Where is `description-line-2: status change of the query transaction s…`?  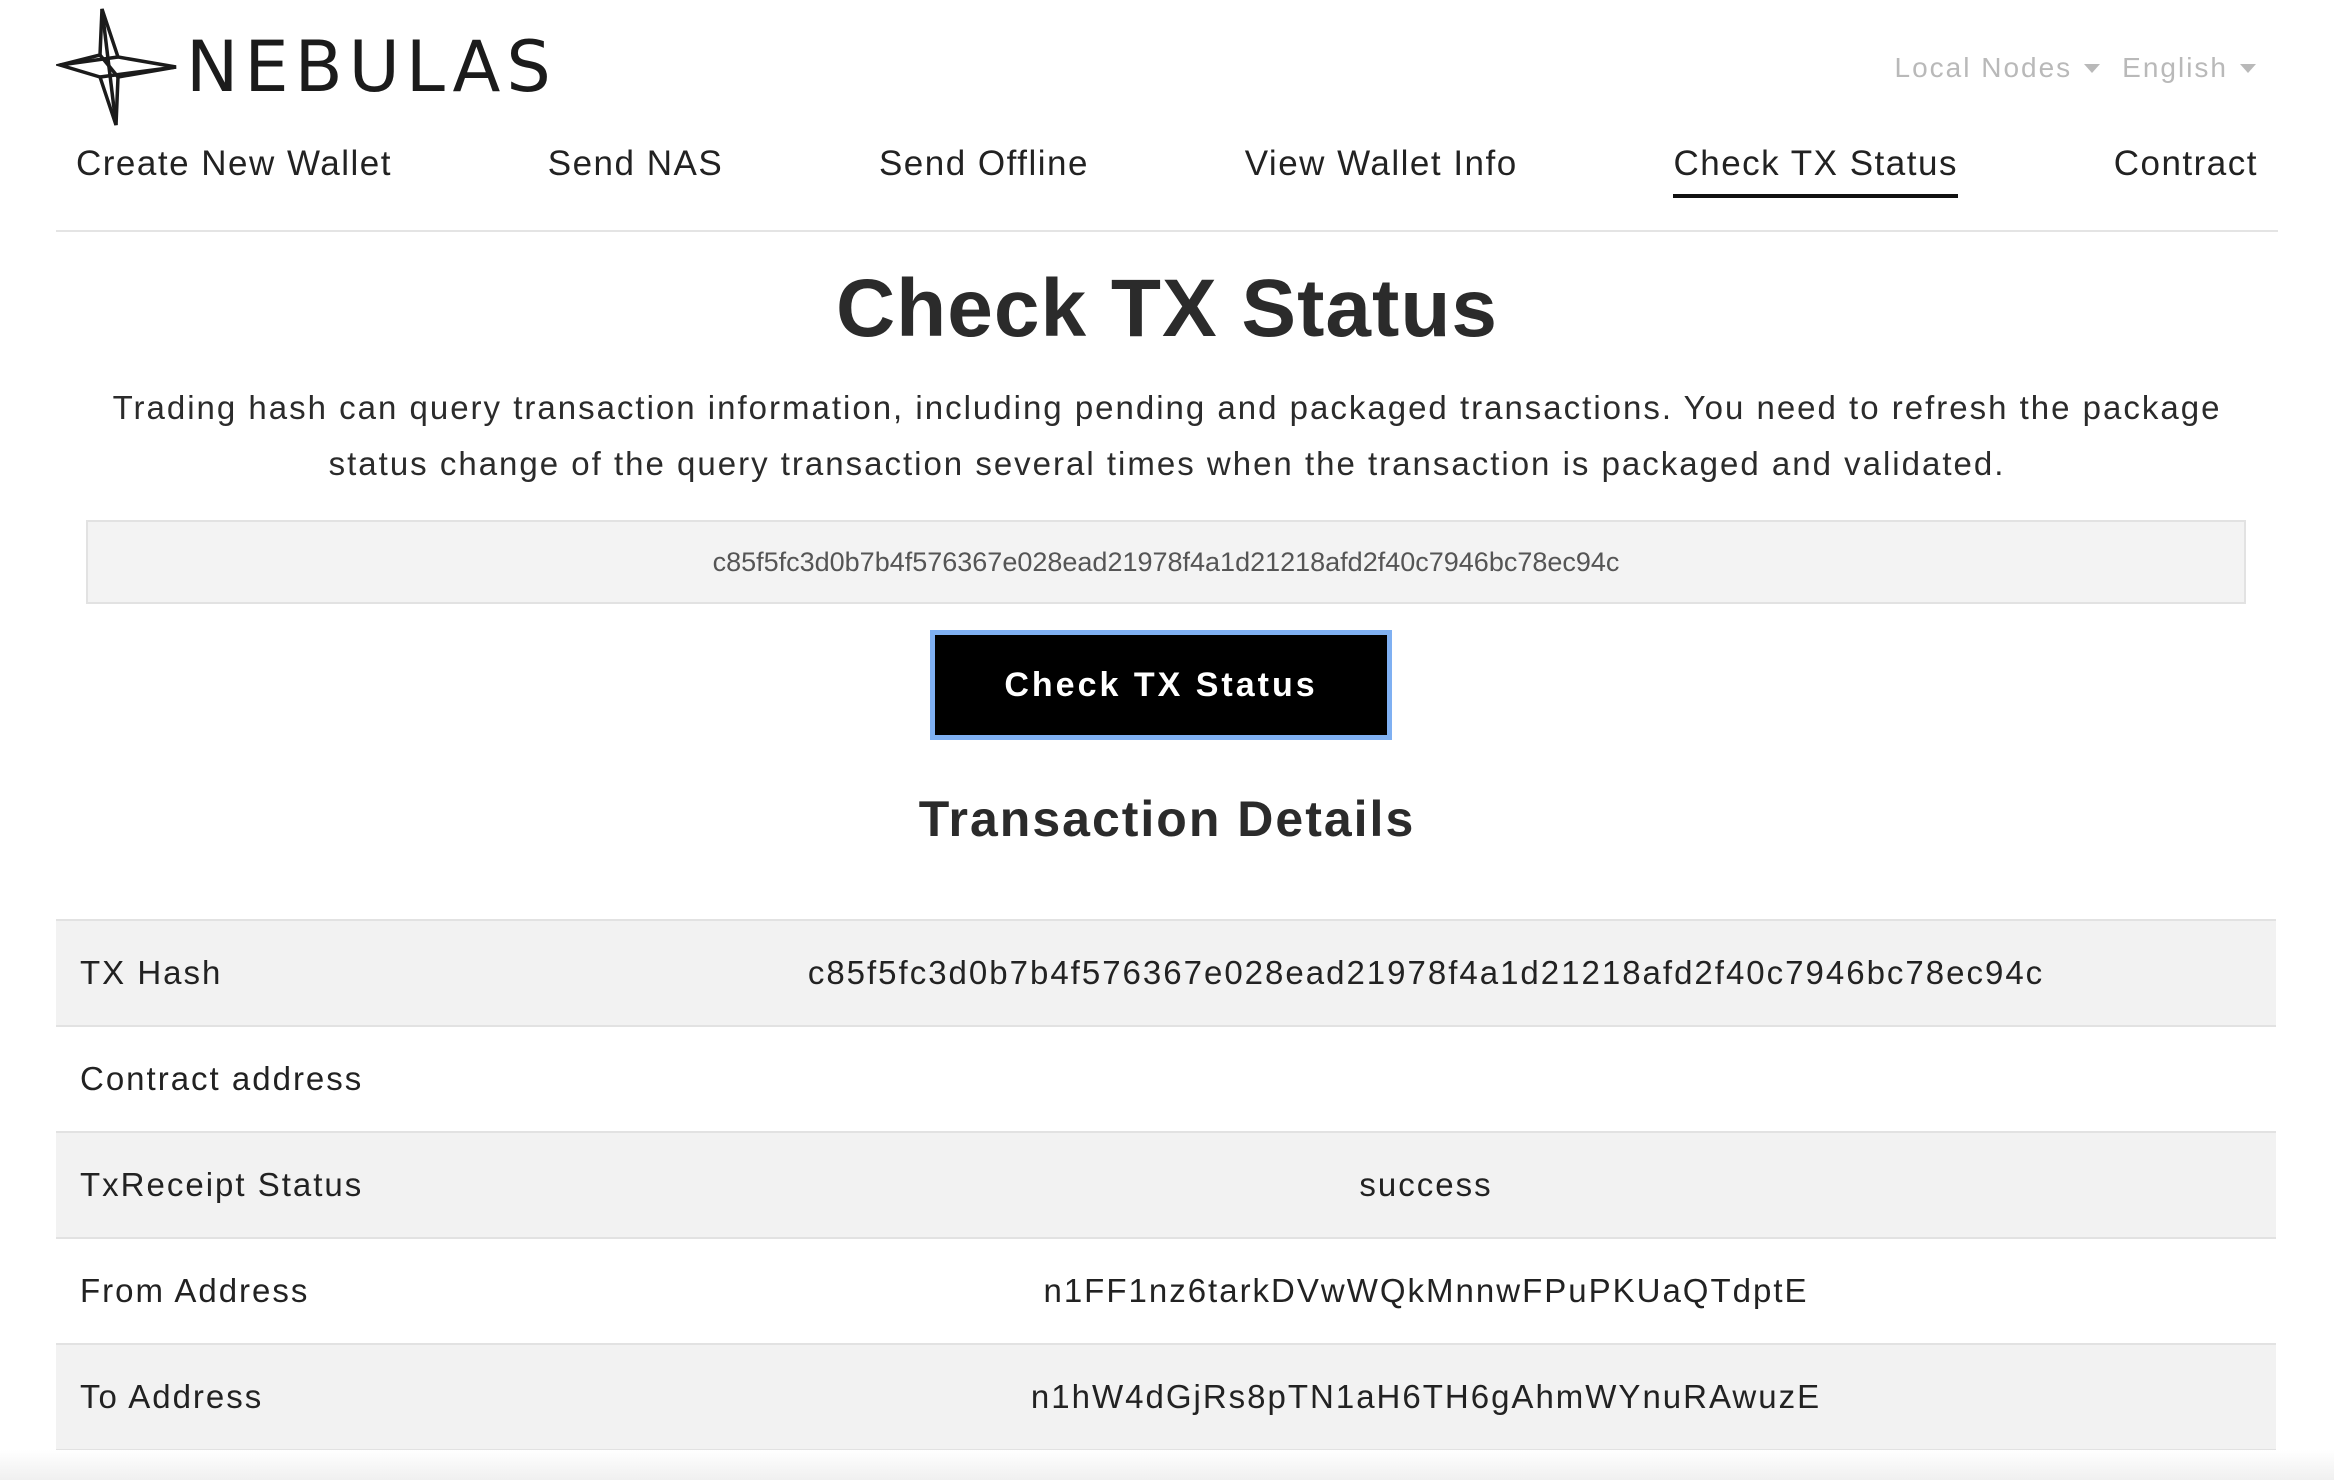
description-line-2: status change of the query transaction s… is located at coordinates (1167, 463).